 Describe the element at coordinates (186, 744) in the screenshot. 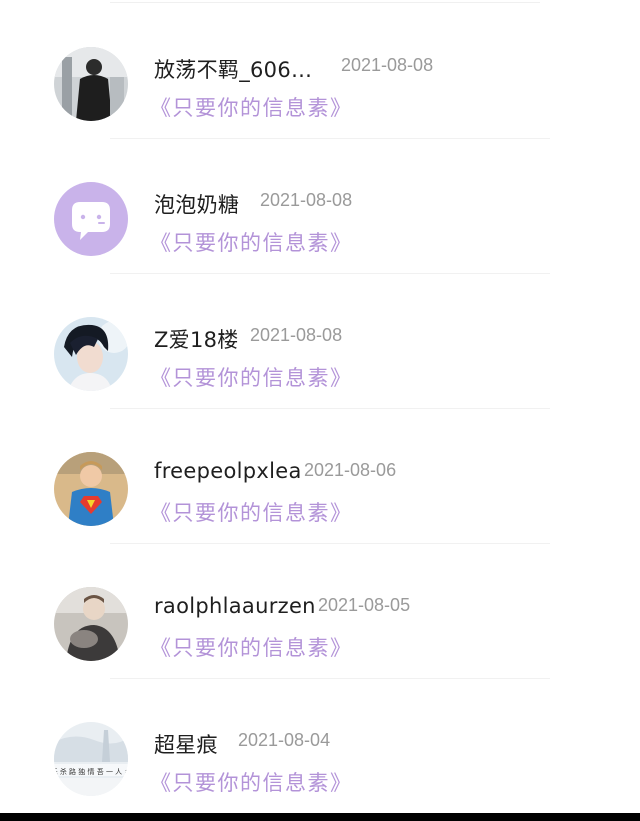

I see `username: 超星痕` at that location.